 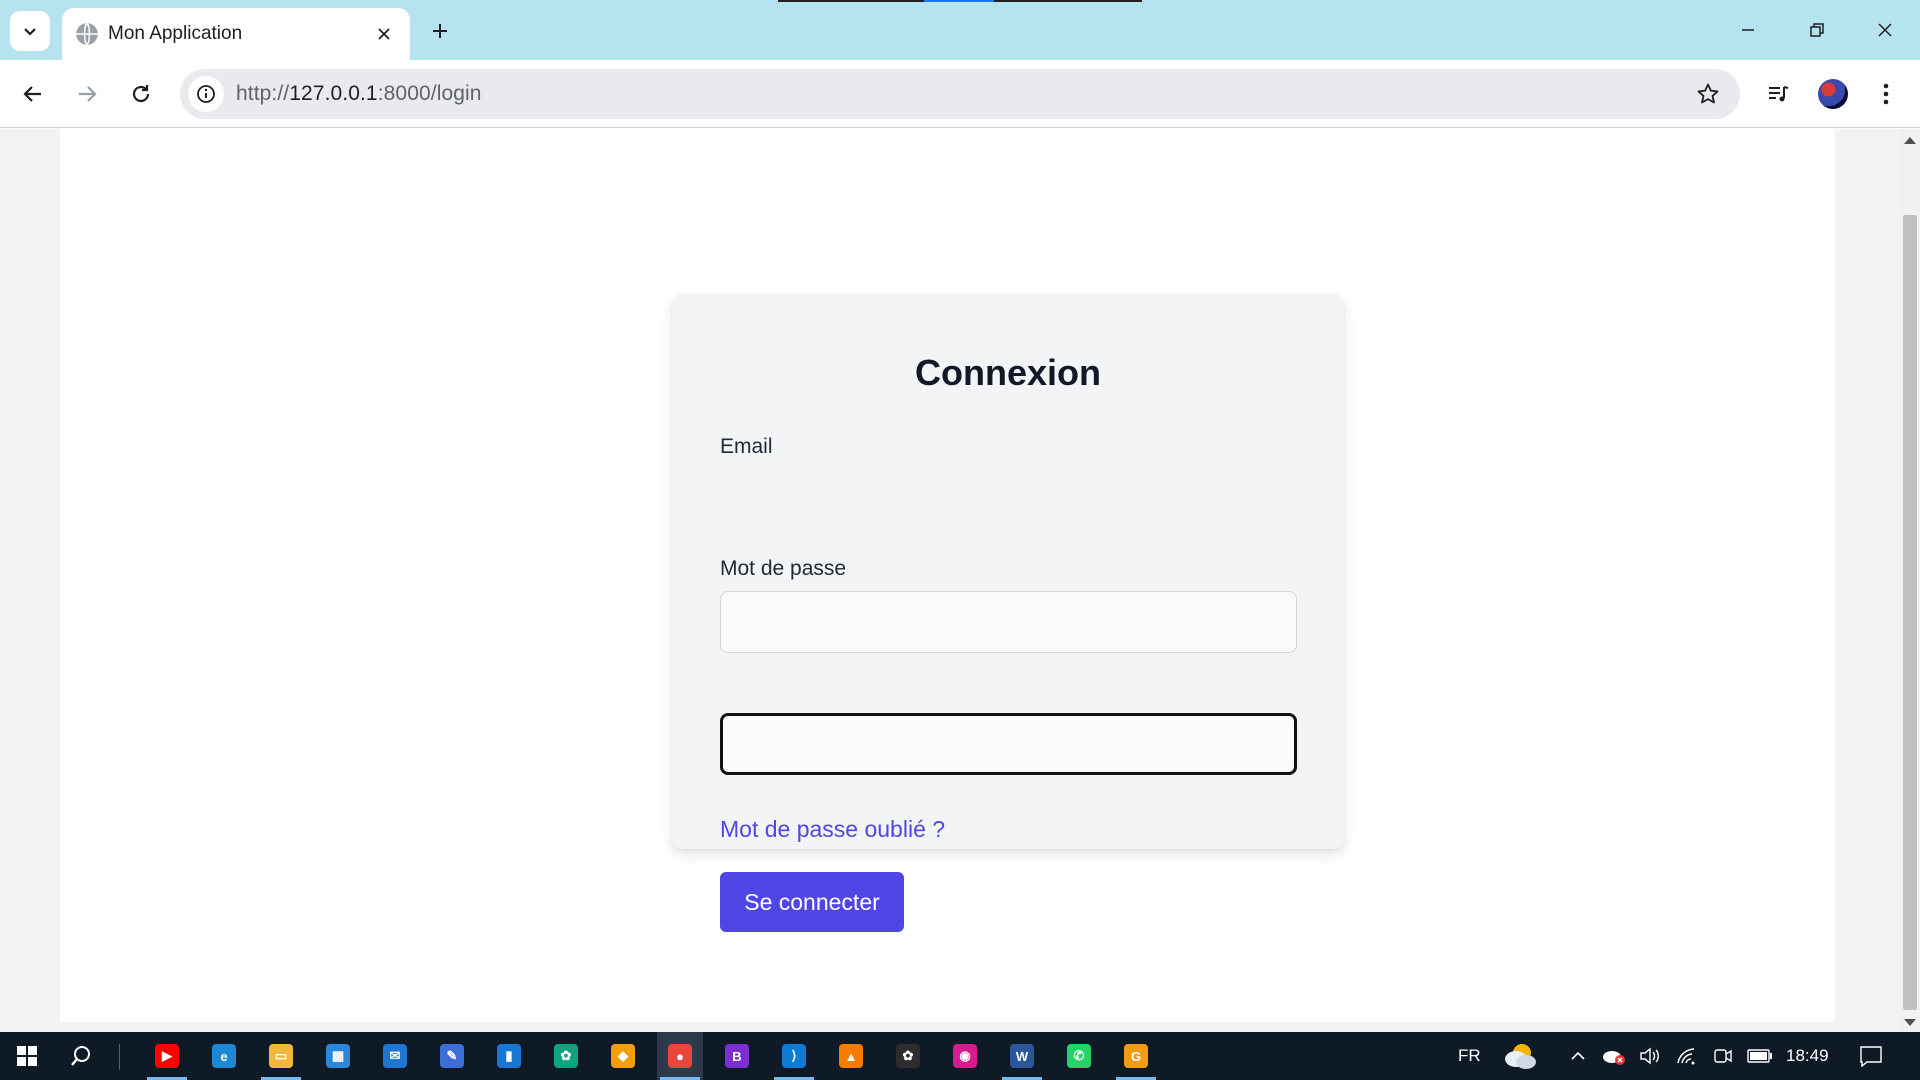 I want to click on pen-app-icon: ✎, so click(x=452, y=1056).